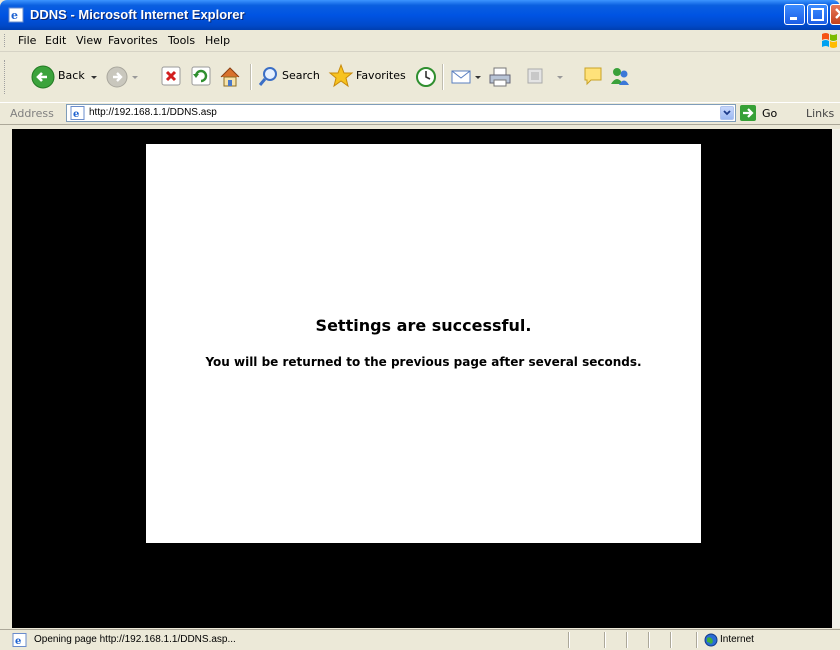 Image resolution: width=840 pixels, height=650 pixels. I want to click on favorites-button-label: Favorites, so click(381, 75).